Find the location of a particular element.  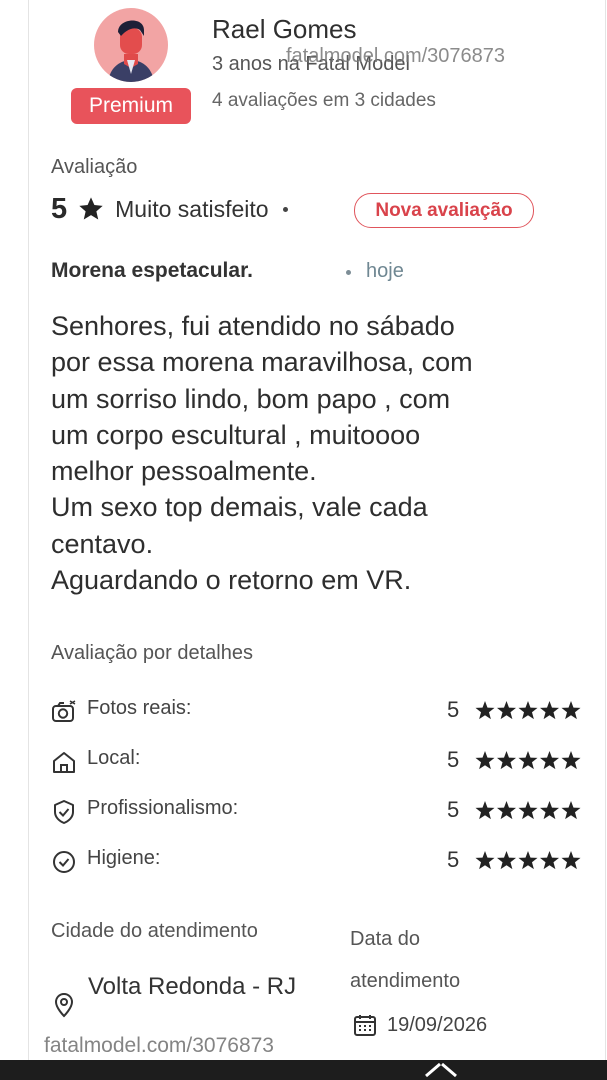

detail-row-local: Local: 5 is located at coordinates (316, 762).